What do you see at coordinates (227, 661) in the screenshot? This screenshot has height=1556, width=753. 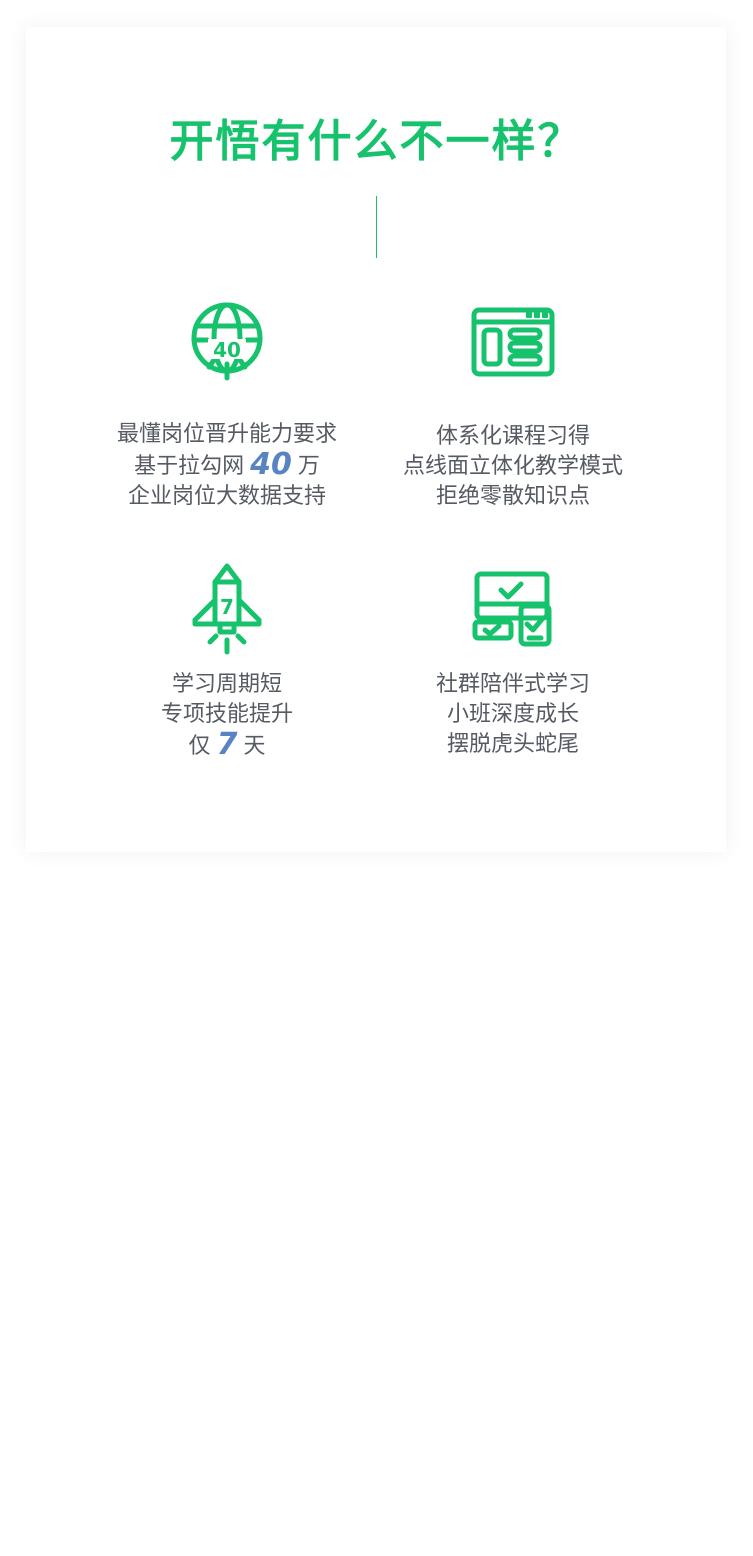 I see `feature-item-short-cycle: 7 学习周期短 专项技能提升 仅7天` at bounding box center [227, 661].